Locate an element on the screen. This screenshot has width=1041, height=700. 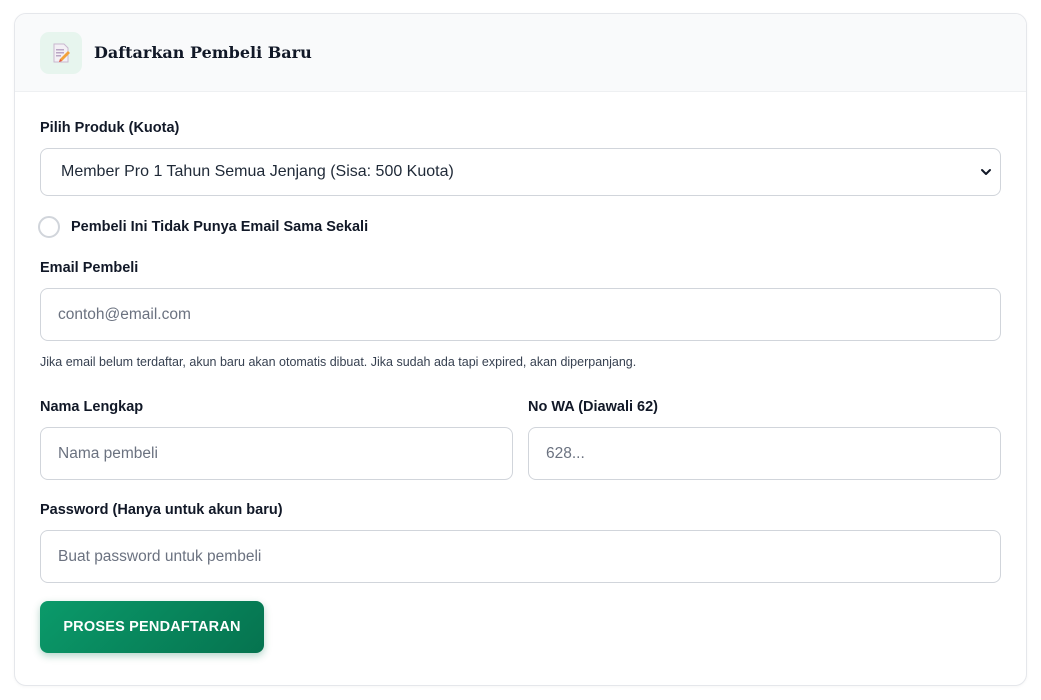
name-label: Nama Lengkap is located at coordinates (92, 407).